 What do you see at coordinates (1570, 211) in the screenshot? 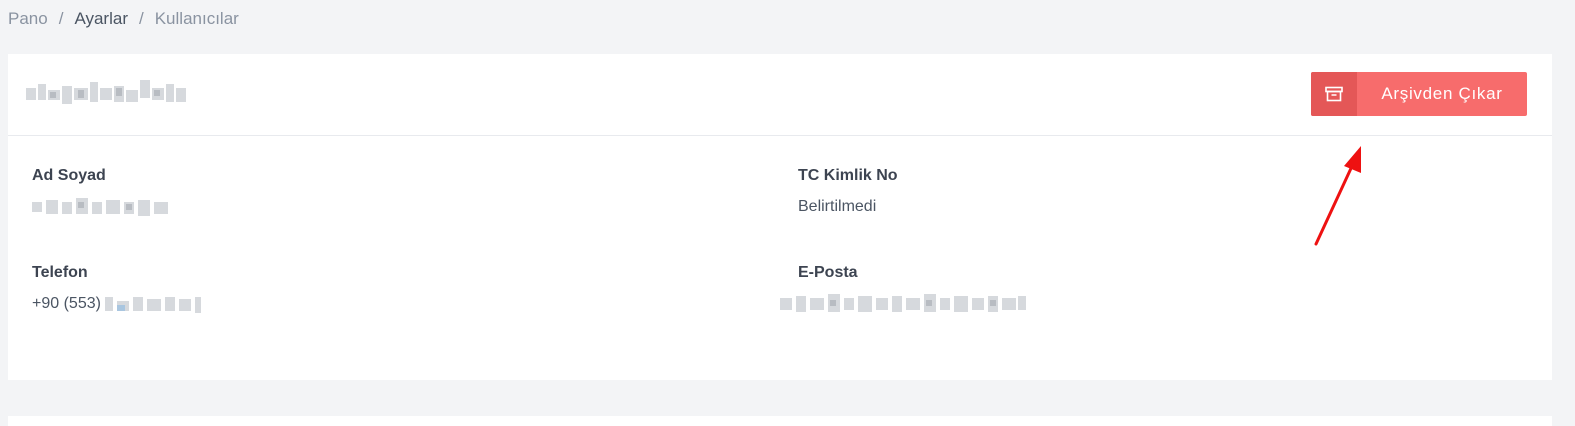
I see `page-edge` at bounding box center [1570, 211].